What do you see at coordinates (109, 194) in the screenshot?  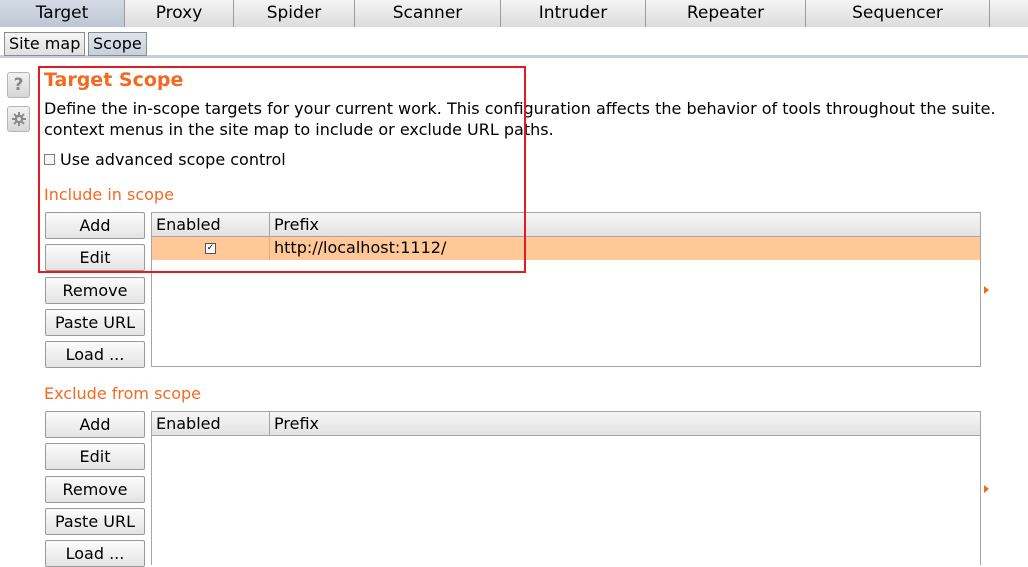 I see `include-section-title: Include in scope` at bounding box center [109, 194].